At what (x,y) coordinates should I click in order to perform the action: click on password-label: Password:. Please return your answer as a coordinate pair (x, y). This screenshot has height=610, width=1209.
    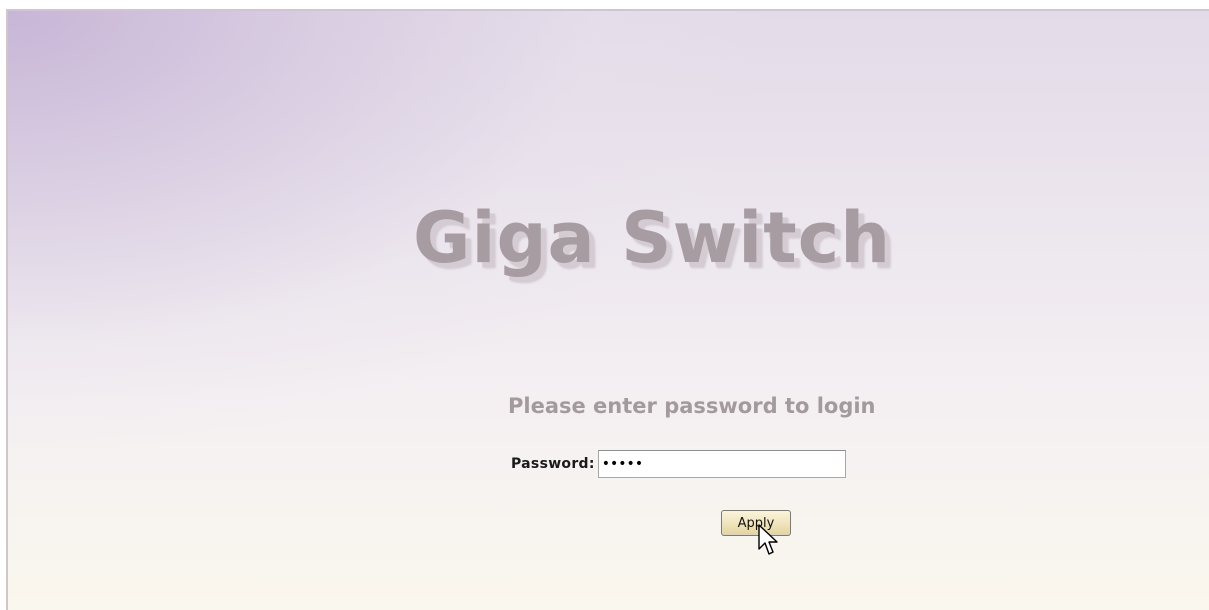
    Looking at the image, I should click on (553, 464).